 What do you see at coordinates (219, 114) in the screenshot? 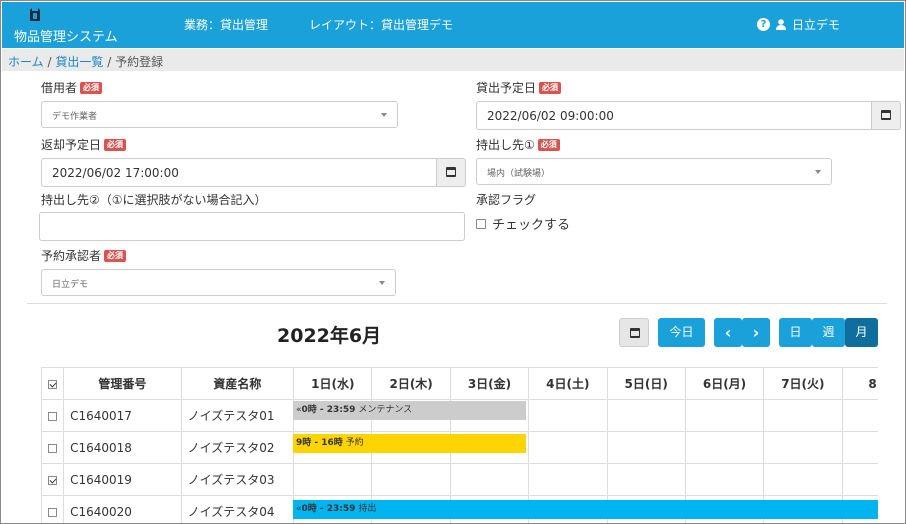
I see `borrower-select: デモ作業者` at bounding box center [219, 114].